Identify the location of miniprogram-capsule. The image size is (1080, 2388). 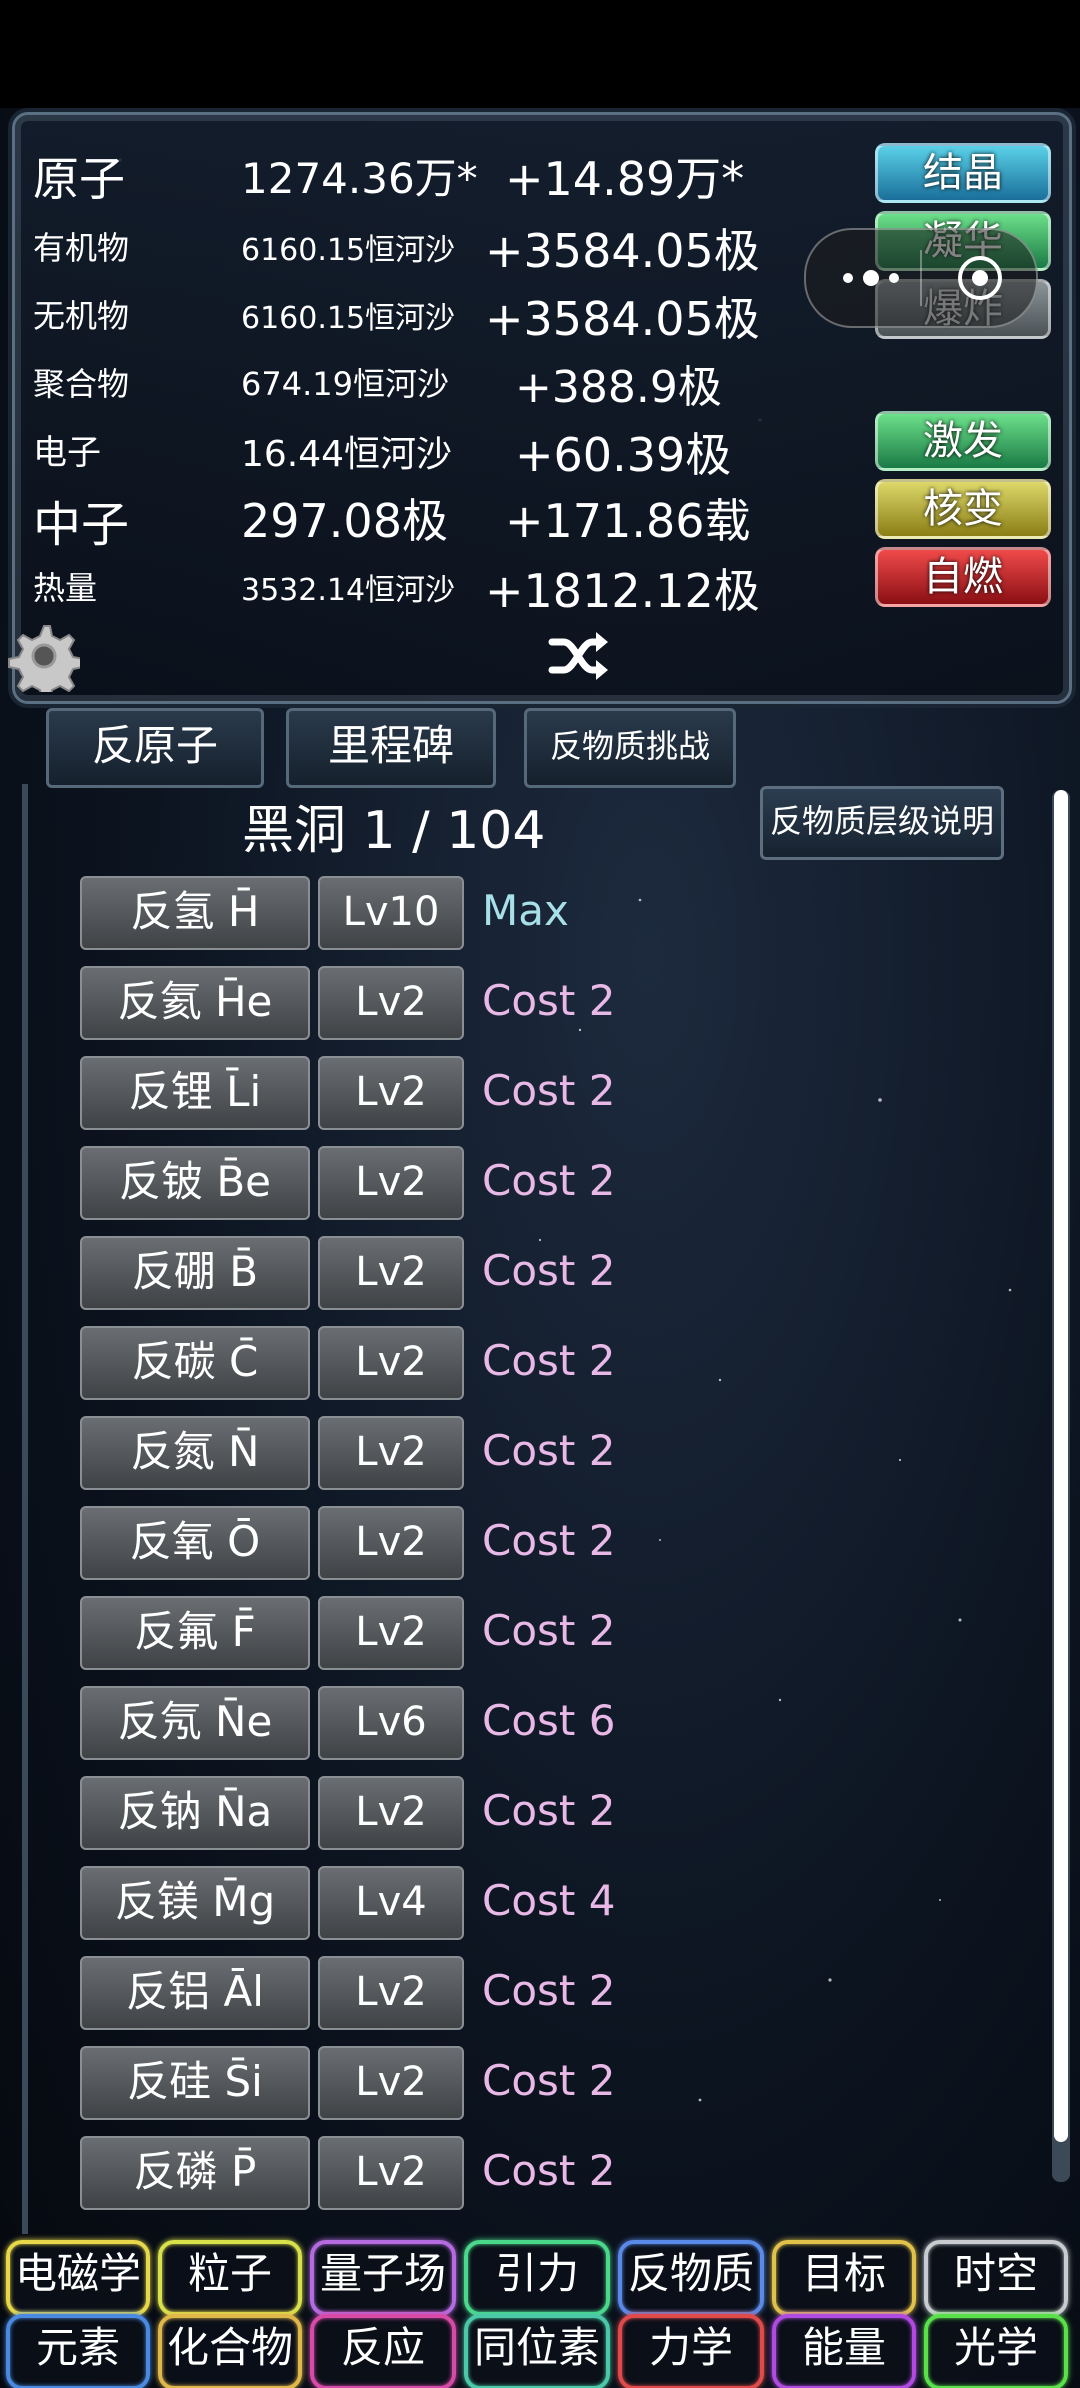
(921, 278).